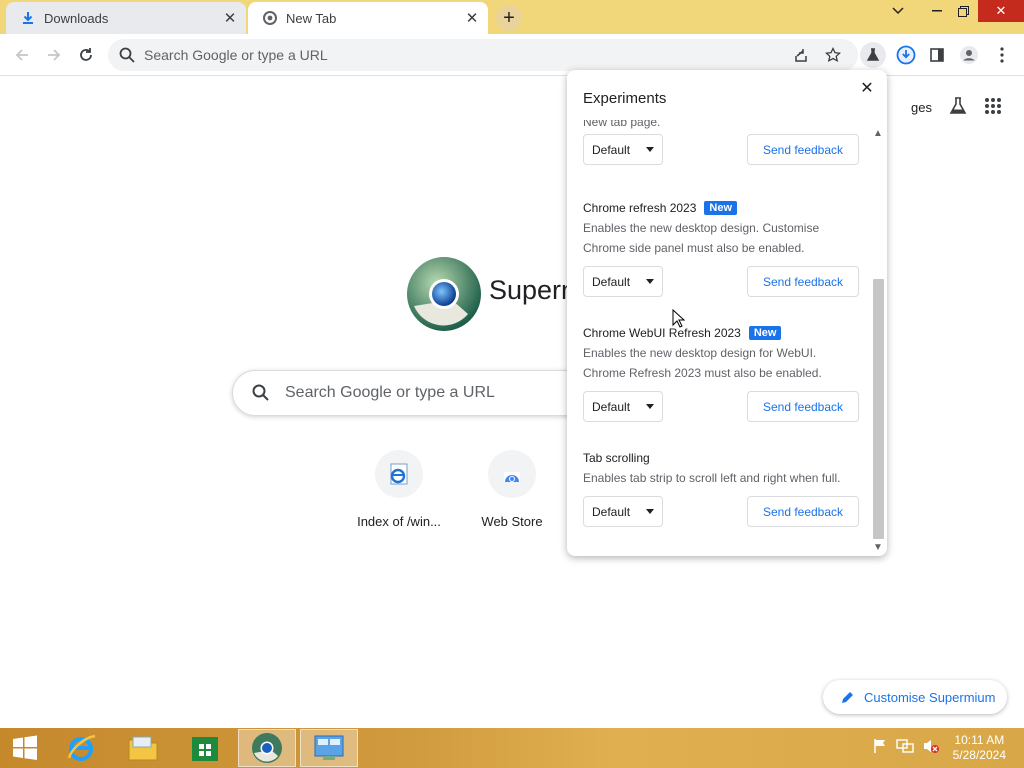 Image resolution: width=1024 pixels, height=768 pixels. I want to click on action-center-flag-icon, so click(880, 748).